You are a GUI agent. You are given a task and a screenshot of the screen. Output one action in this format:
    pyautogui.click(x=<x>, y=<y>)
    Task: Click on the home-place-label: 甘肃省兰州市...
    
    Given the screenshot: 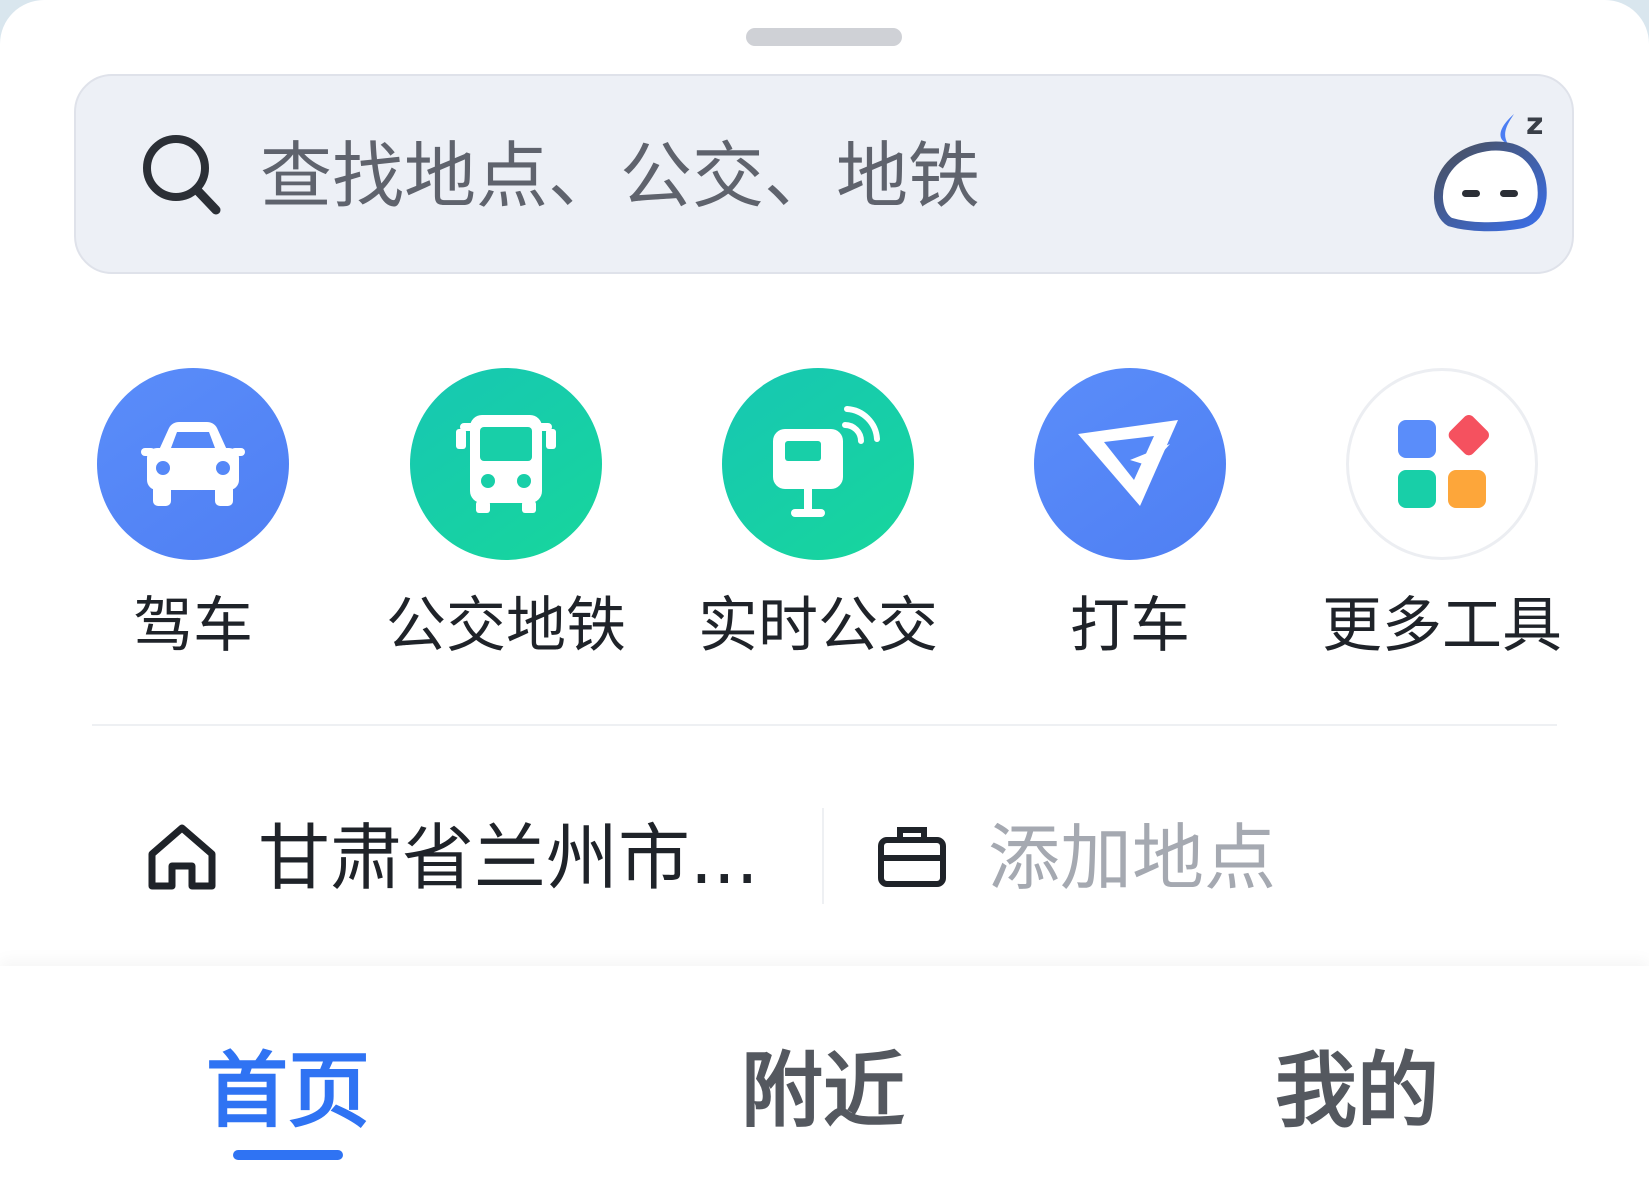 What is the action you would take?
    pyautogui.click(x=508, y=858)
    